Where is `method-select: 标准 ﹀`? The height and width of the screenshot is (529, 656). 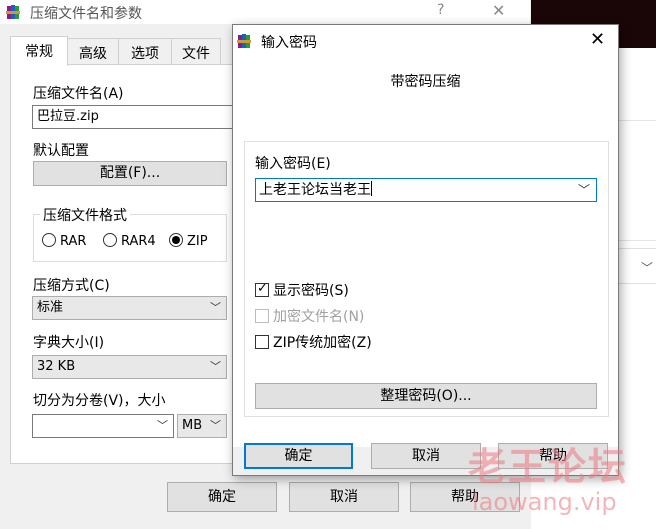
method-select: 标准 ﹀ is located at coordinates (129, 308).